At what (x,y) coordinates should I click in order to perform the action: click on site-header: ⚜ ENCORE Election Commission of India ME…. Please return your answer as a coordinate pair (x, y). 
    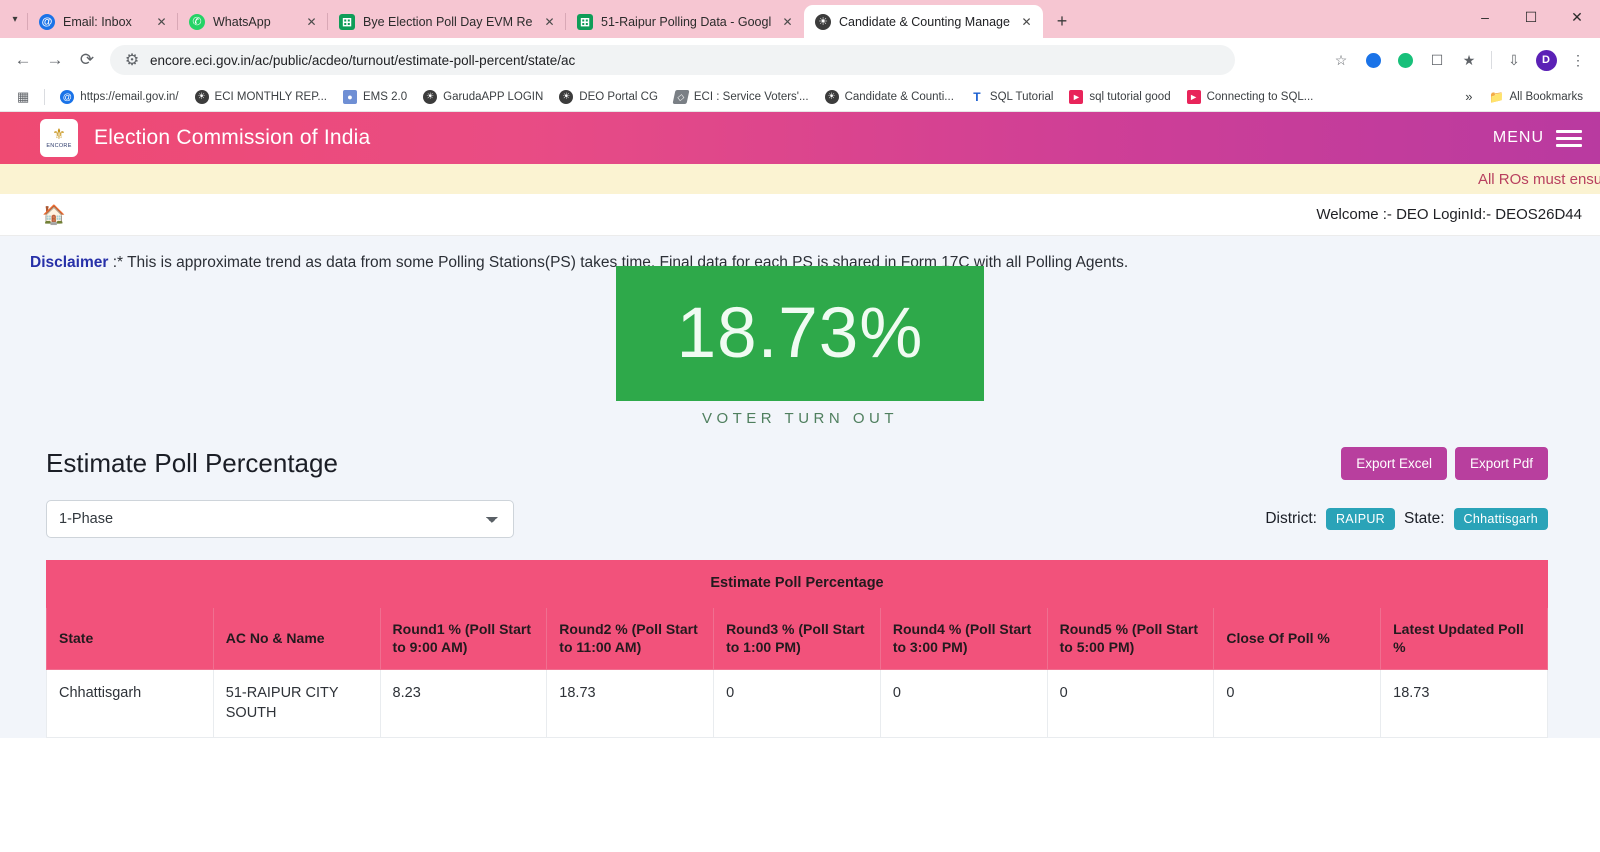
    Looking at the image, I should click on (800, 138).